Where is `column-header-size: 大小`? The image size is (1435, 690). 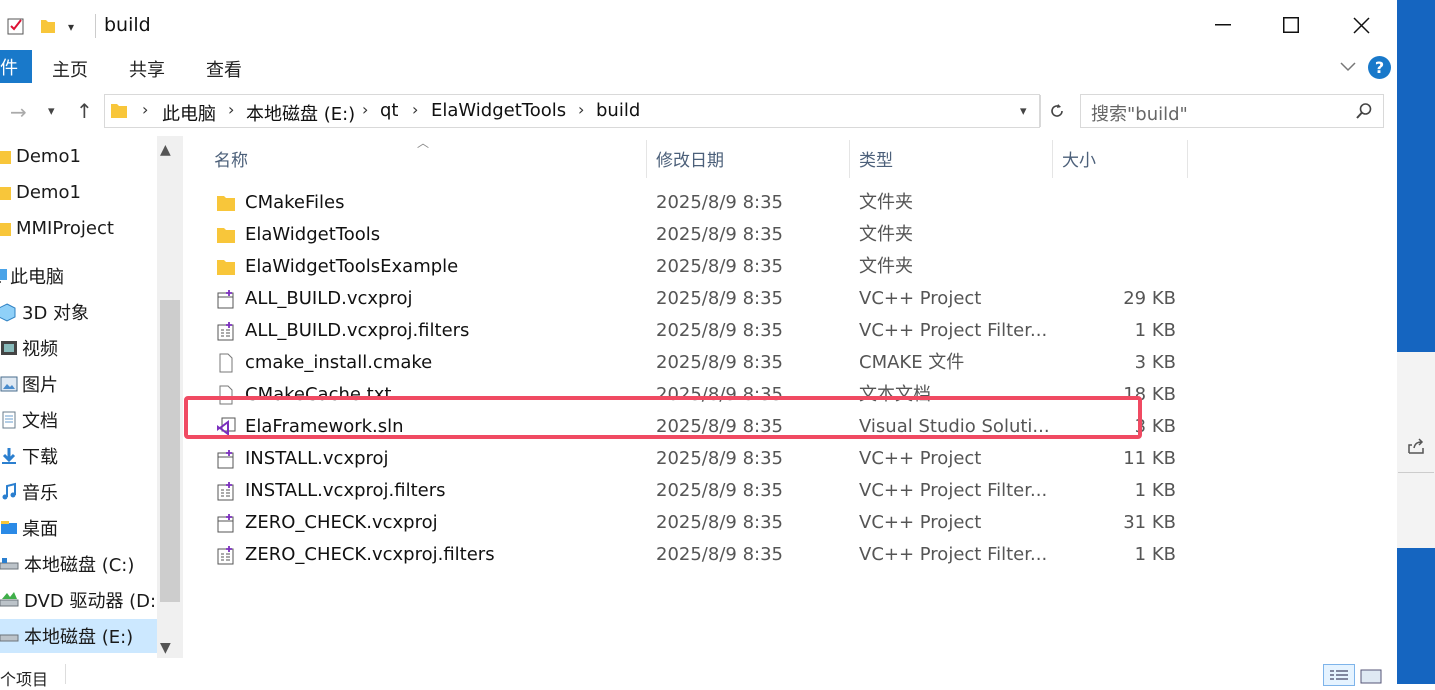 column-header-size: 大小 is located at coordinates (1079, 158).